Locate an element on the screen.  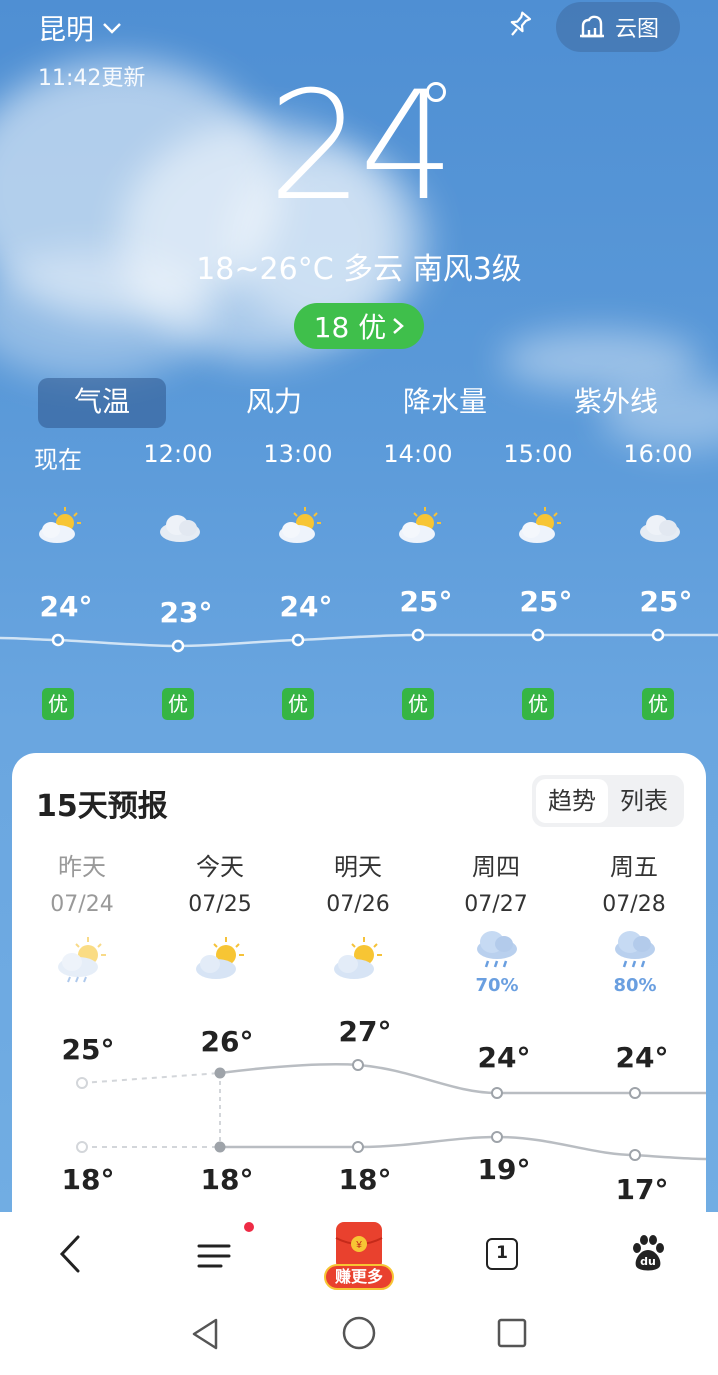
hour-item: 12:00 is located at coordinates (178, 454).